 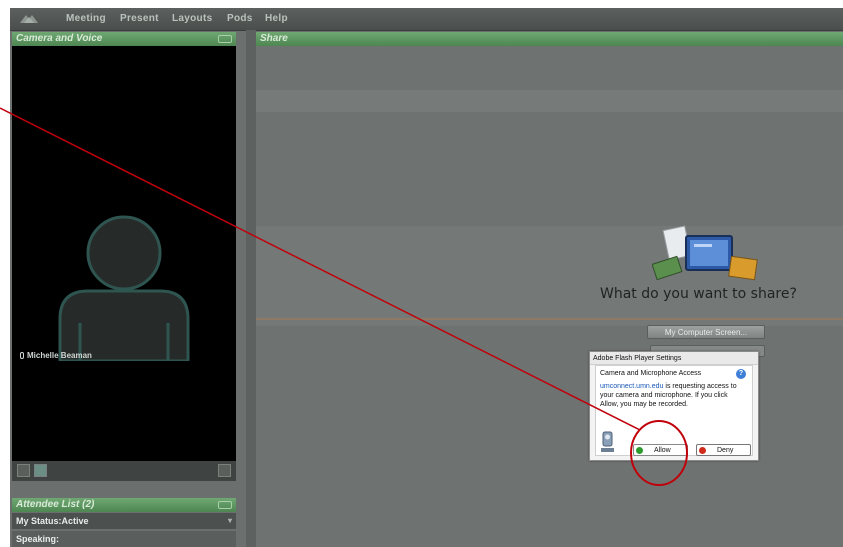 I want to click on deny-radio: Deny, so click(x=723, y=450).